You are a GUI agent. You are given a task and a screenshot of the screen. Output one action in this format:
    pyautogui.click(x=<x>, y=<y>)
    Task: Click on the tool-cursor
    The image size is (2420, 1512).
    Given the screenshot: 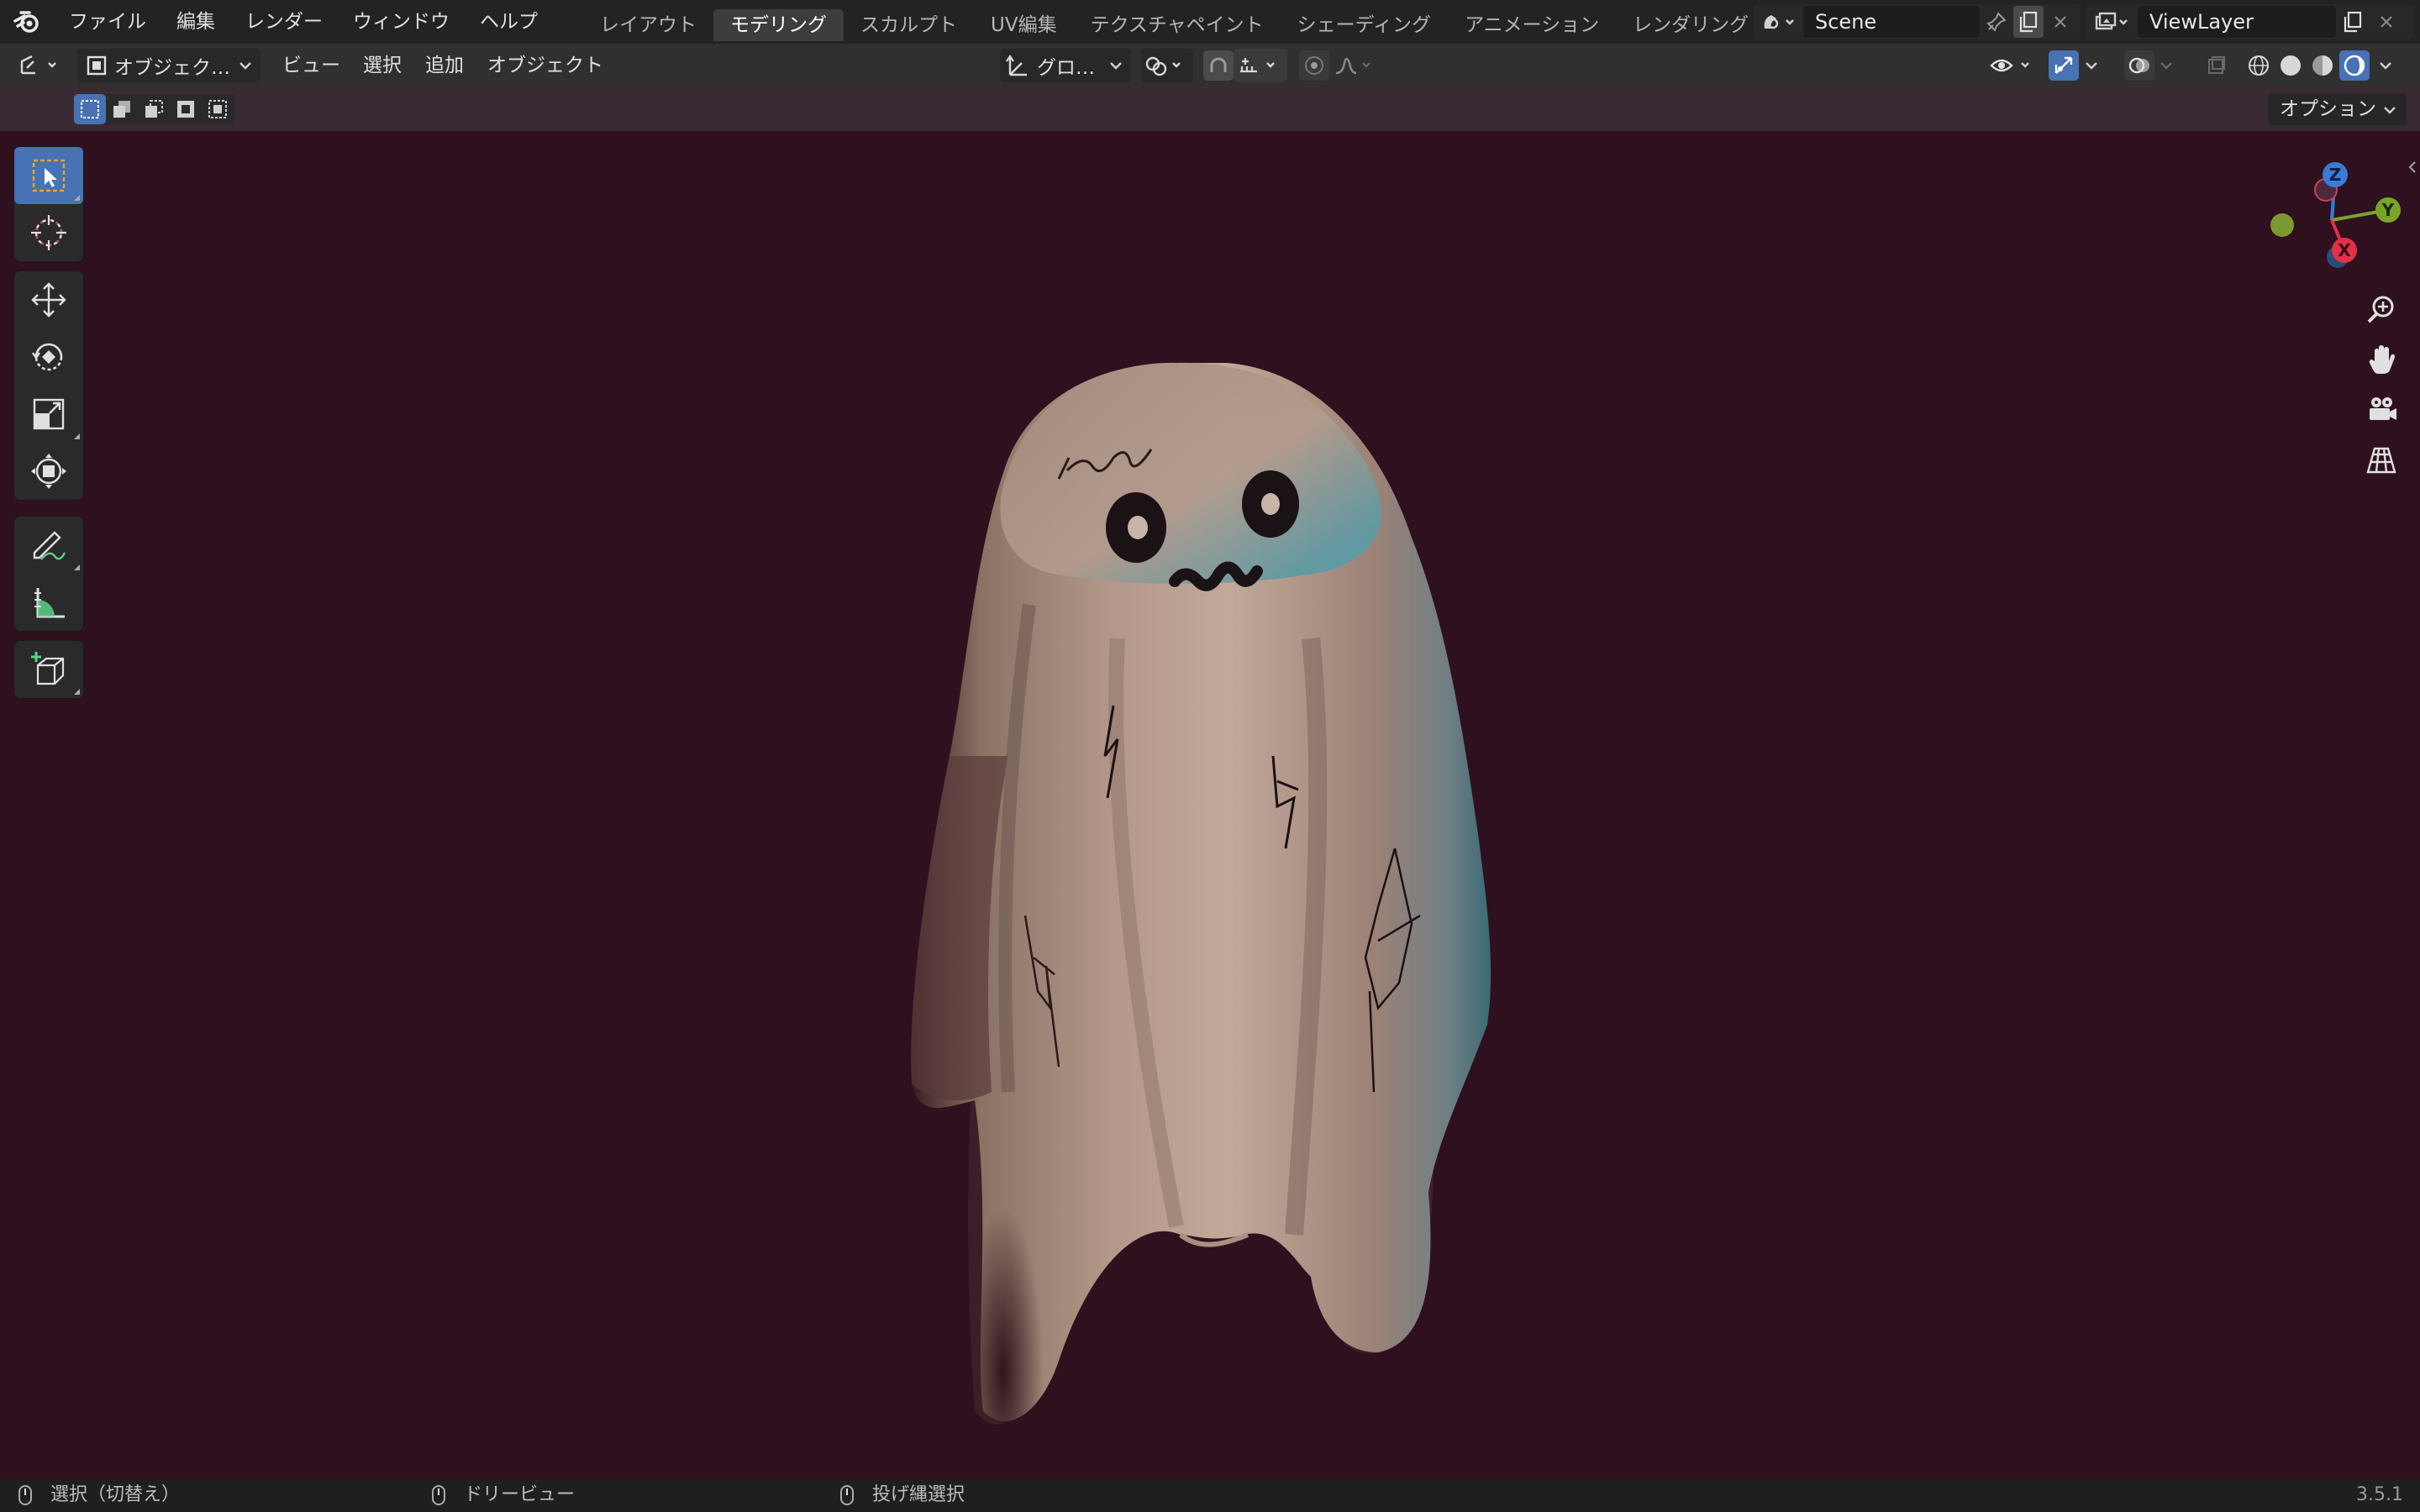 What is the action you would take?
    pyautogui.click(x=49, y=232)
    